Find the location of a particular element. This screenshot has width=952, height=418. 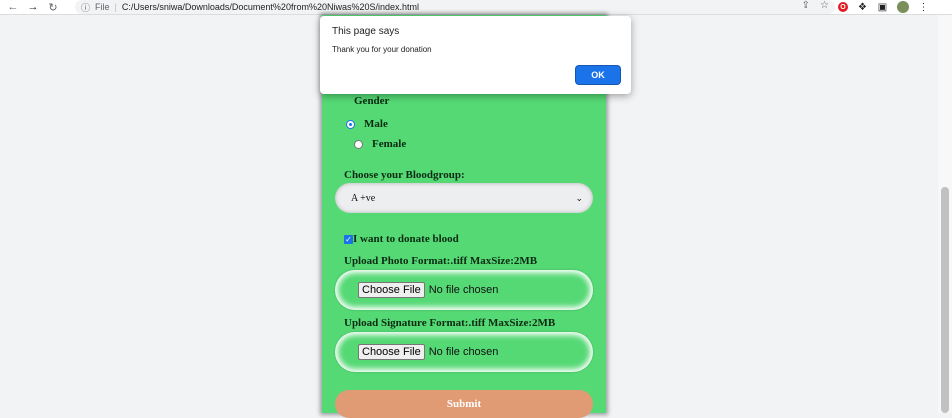

bloodgroup-select: A +ve ⌄ is located at coordinates (464, 198).